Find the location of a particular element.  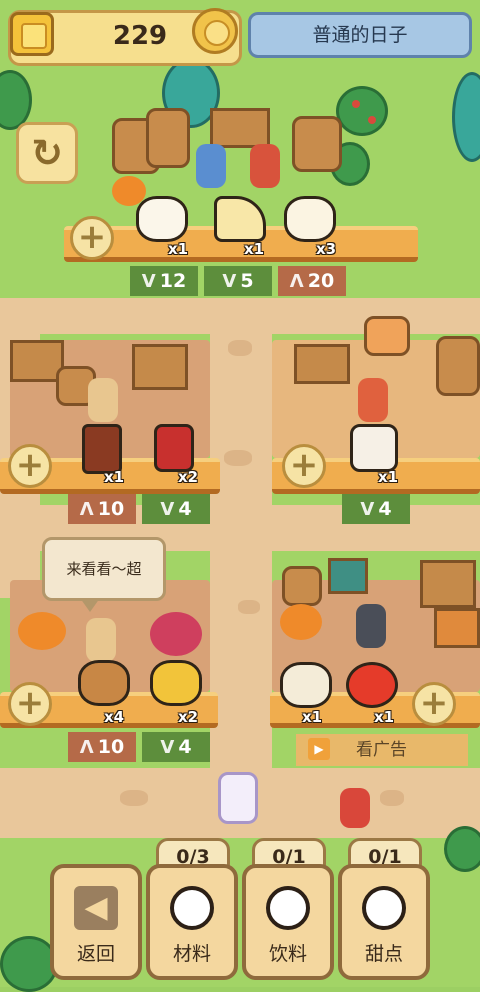

gold-medal-icon is located at coordinates (215, 31).